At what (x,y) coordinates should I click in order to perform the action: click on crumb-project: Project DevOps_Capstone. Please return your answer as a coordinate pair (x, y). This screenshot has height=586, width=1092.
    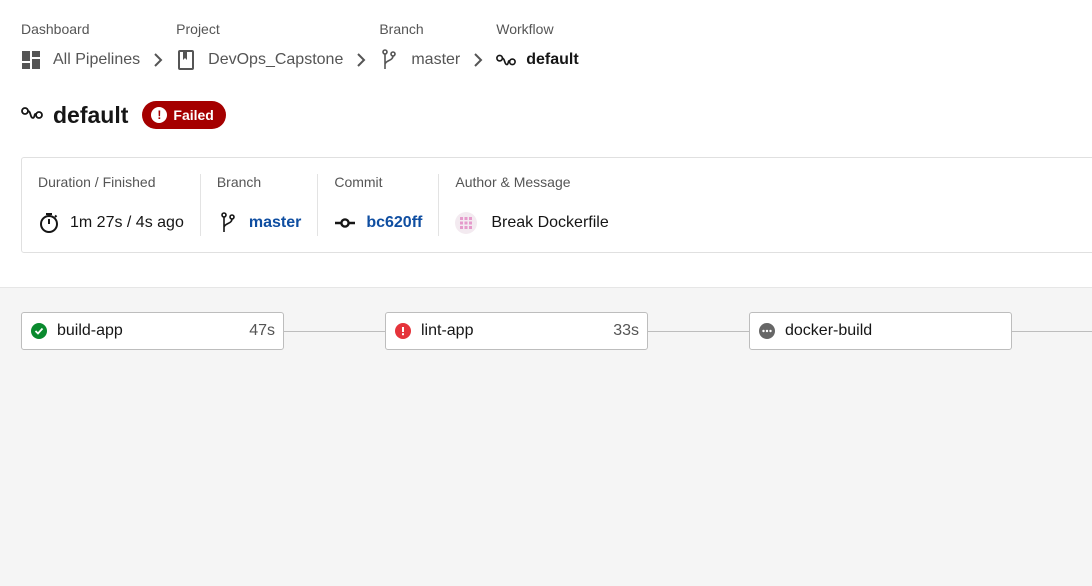
    Looking at the image, I should click on (277, 49).